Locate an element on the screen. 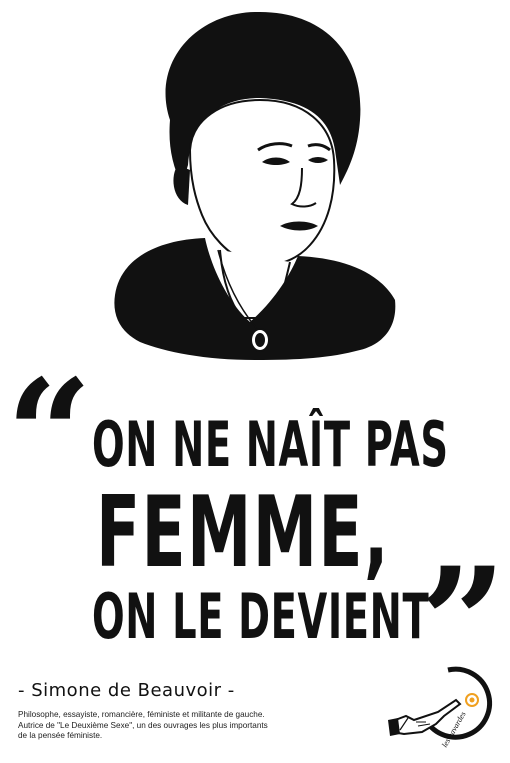 This screenshot has width=510, height=763. logo-dot is located at coordinates (472, 700).